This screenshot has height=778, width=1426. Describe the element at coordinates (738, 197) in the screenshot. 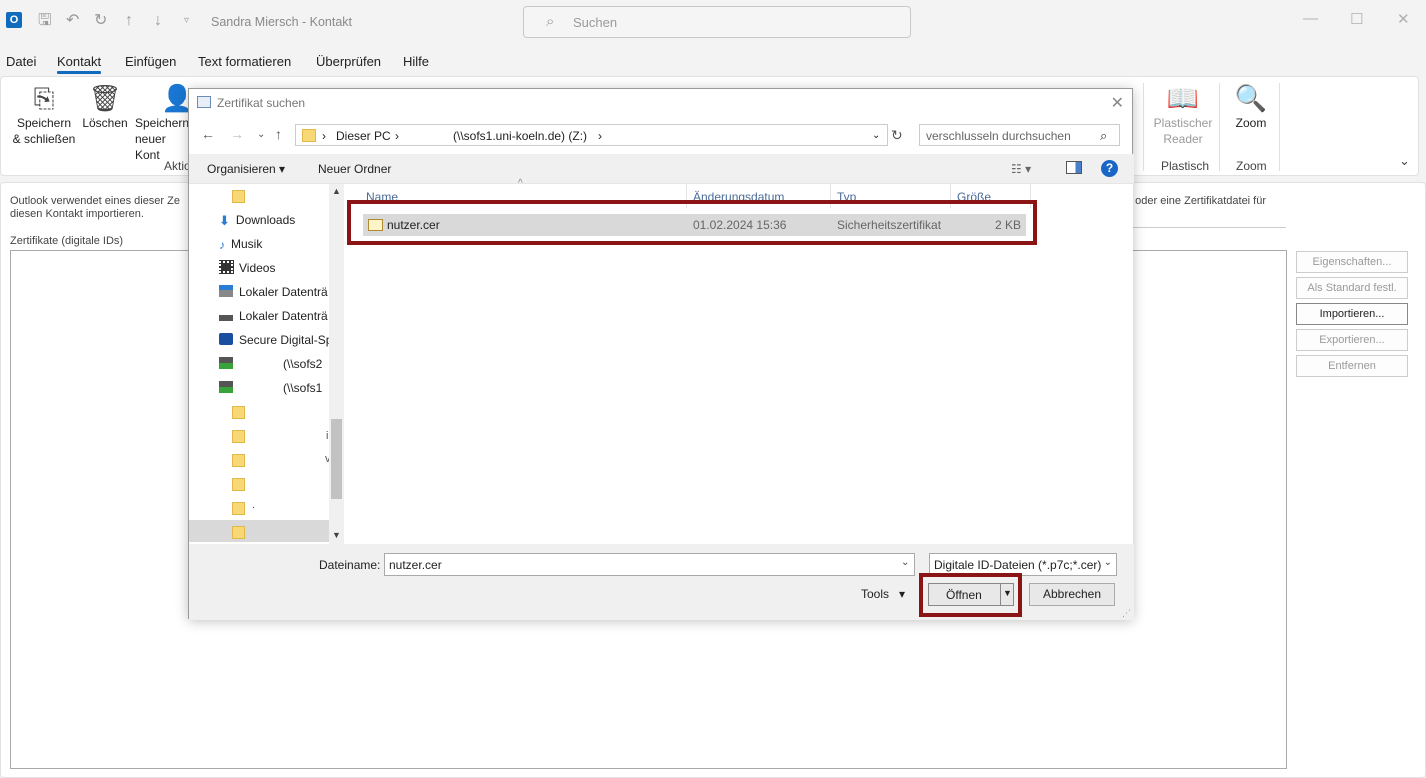

I see `column-header-date: Änderungsdatum` at that location.